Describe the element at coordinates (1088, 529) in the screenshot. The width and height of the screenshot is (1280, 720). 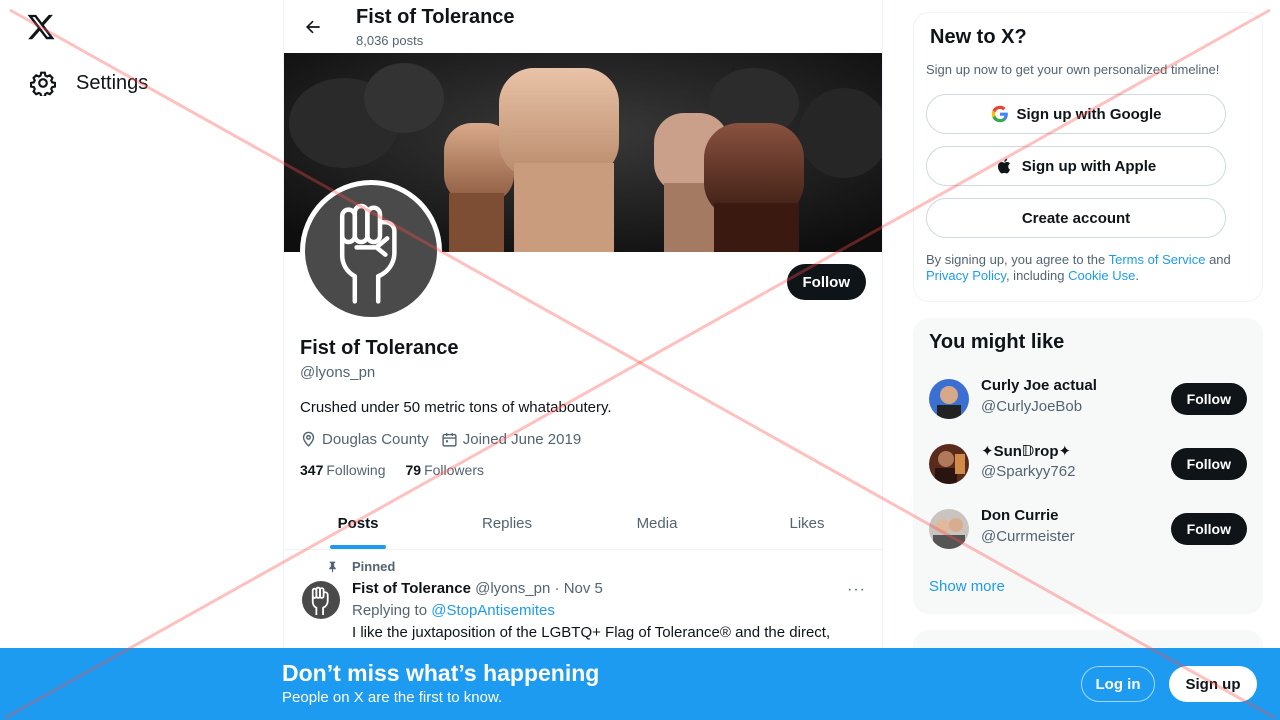
I see `suggestion-item: Don Currie @Currmeister Follow` at that location.